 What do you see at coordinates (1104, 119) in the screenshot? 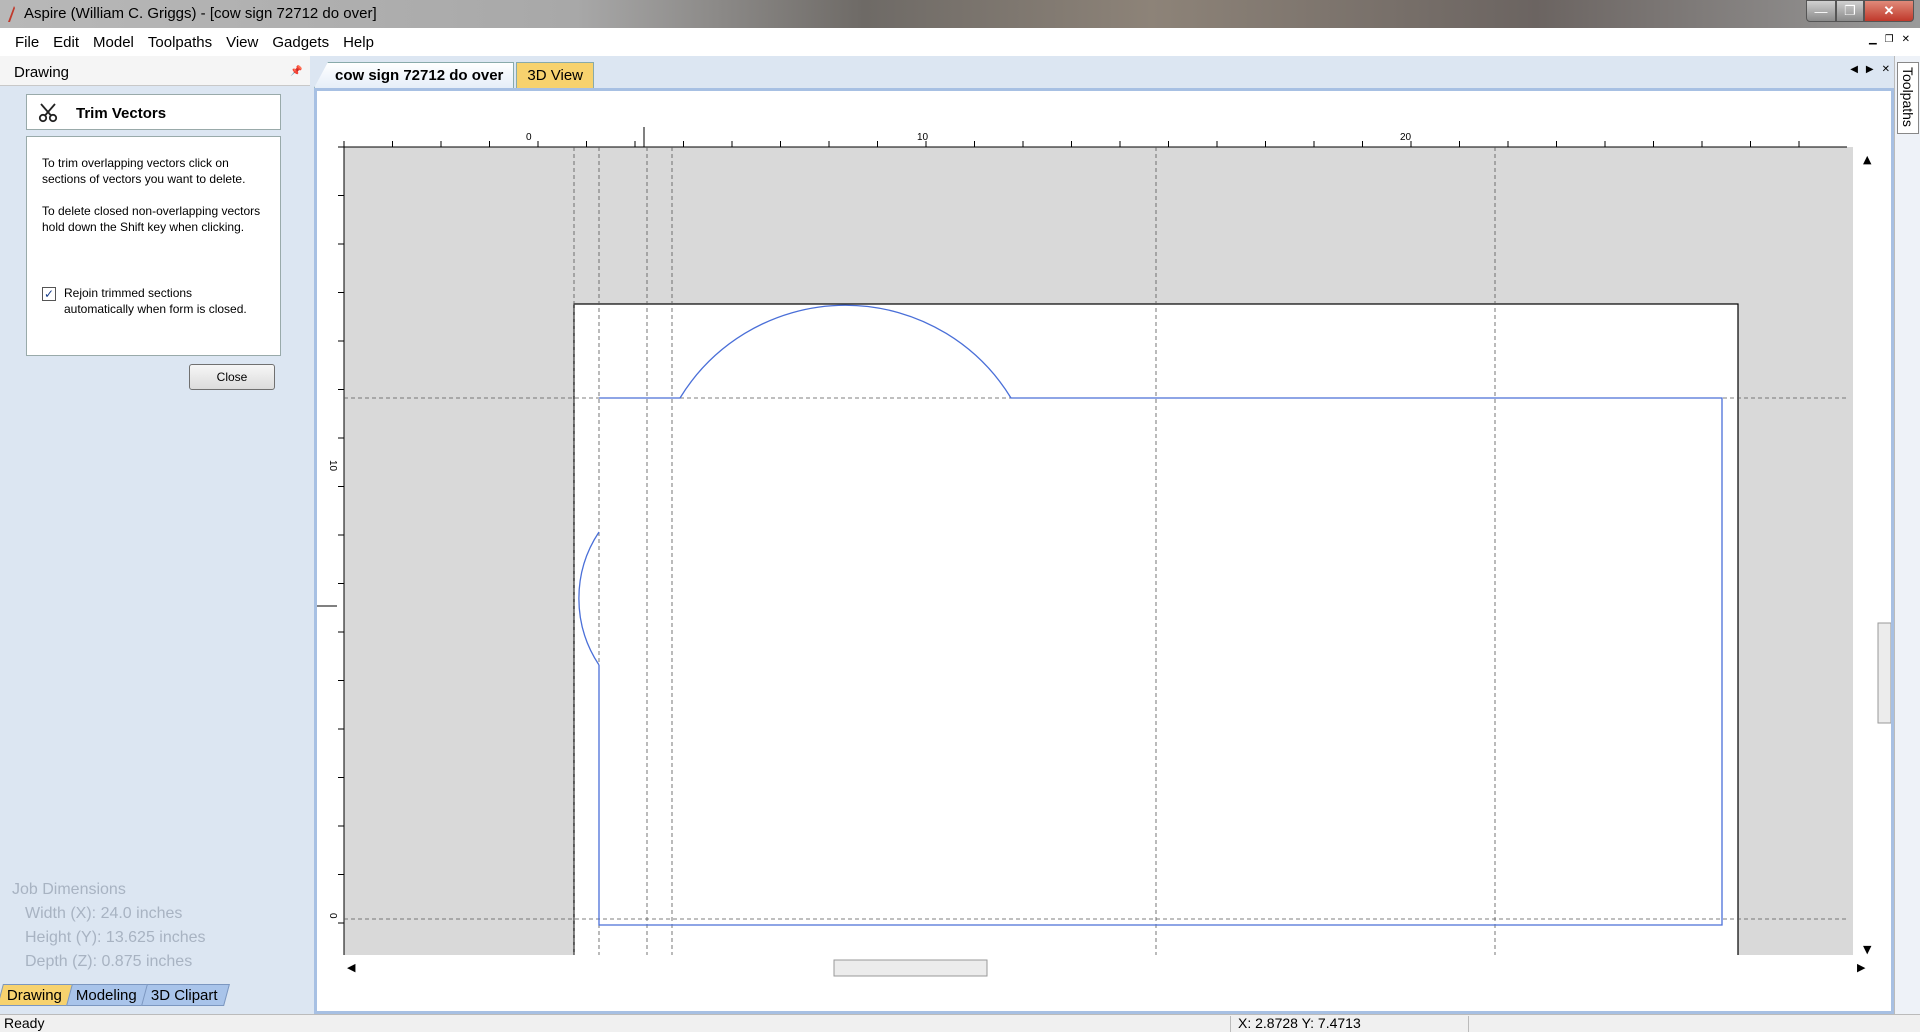
I see `horizontal-ruler` at bounding box center [1104, 119].